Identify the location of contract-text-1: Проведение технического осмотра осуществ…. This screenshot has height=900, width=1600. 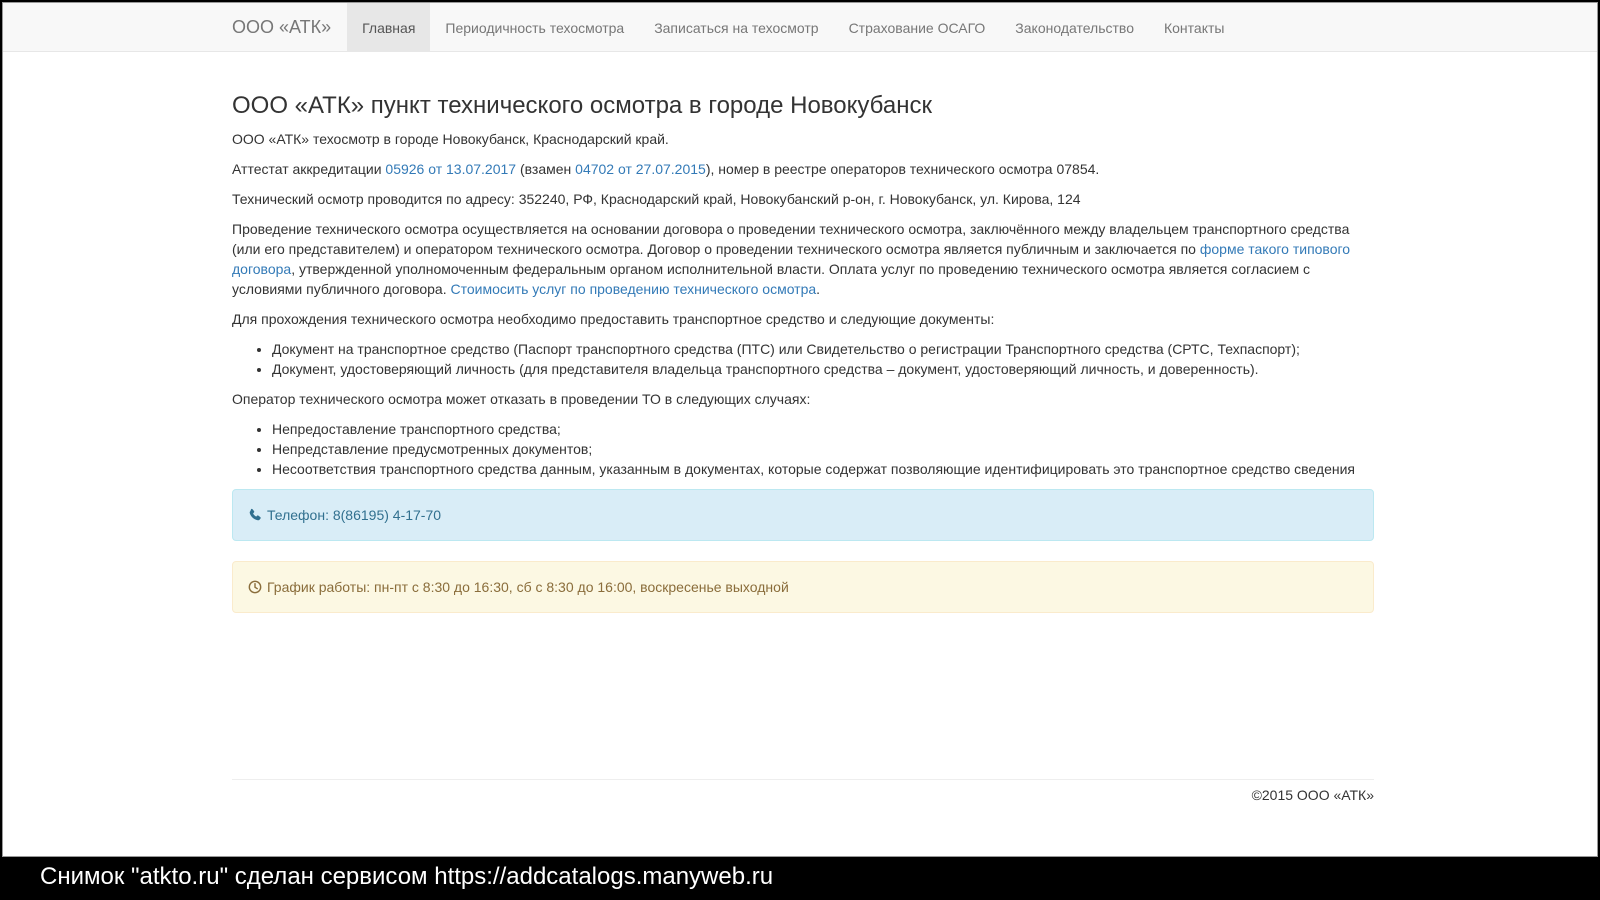
(791, 239).